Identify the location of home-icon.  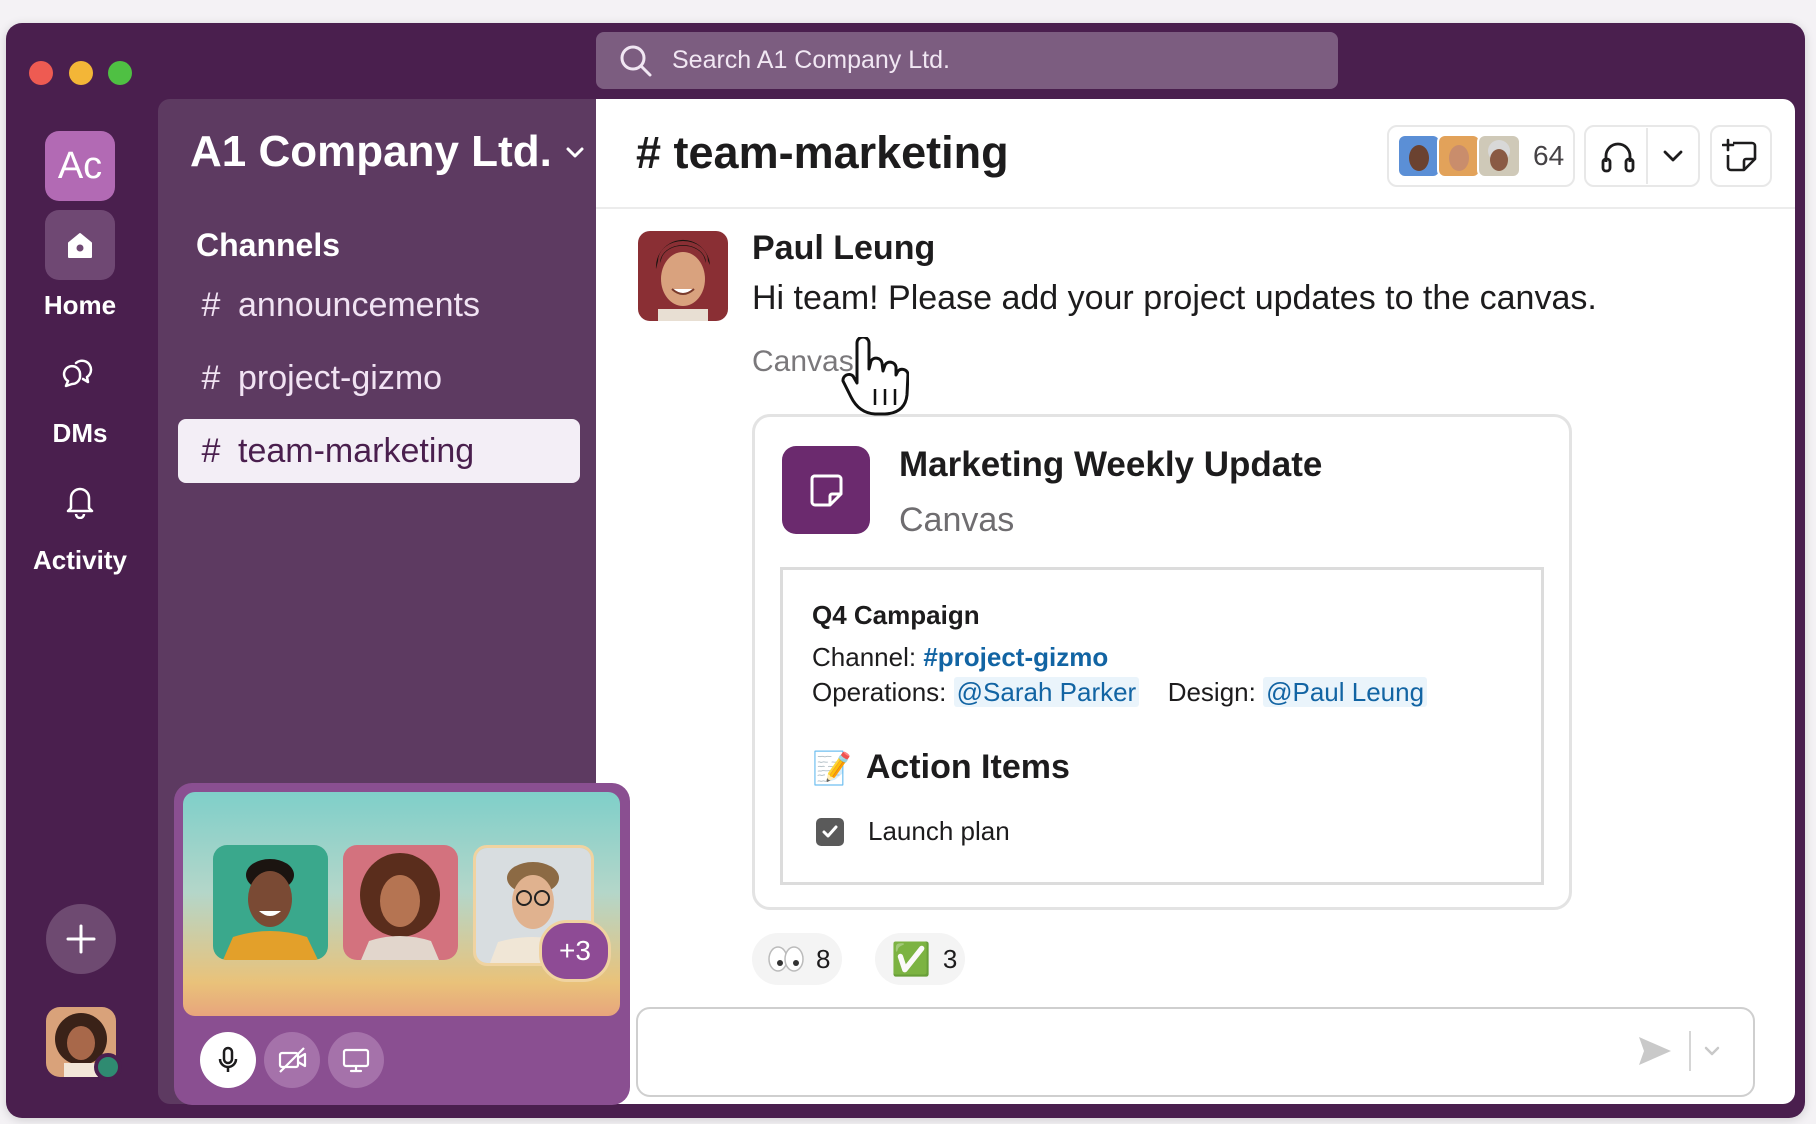
(80, 245).